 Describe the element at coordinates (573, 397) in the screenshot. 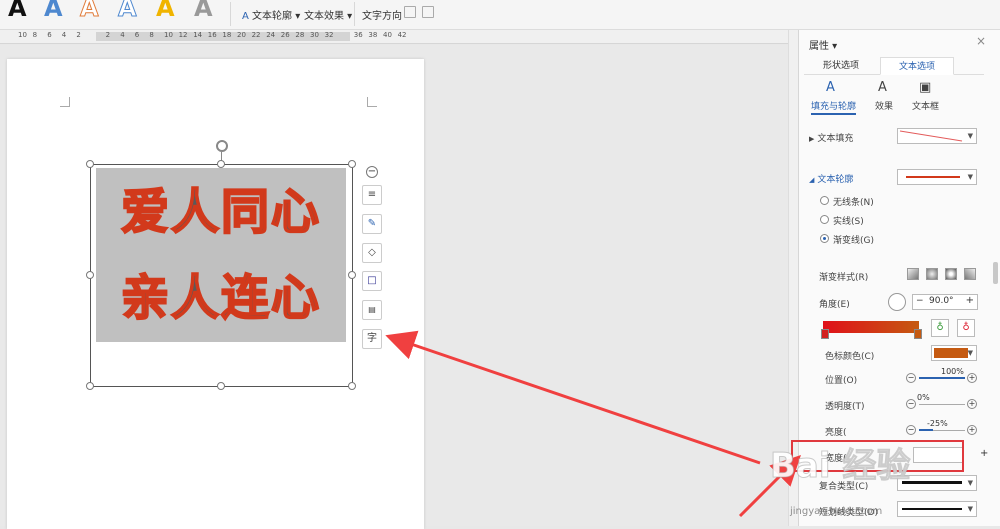

I see `arrow-to-text-tool` at that location.